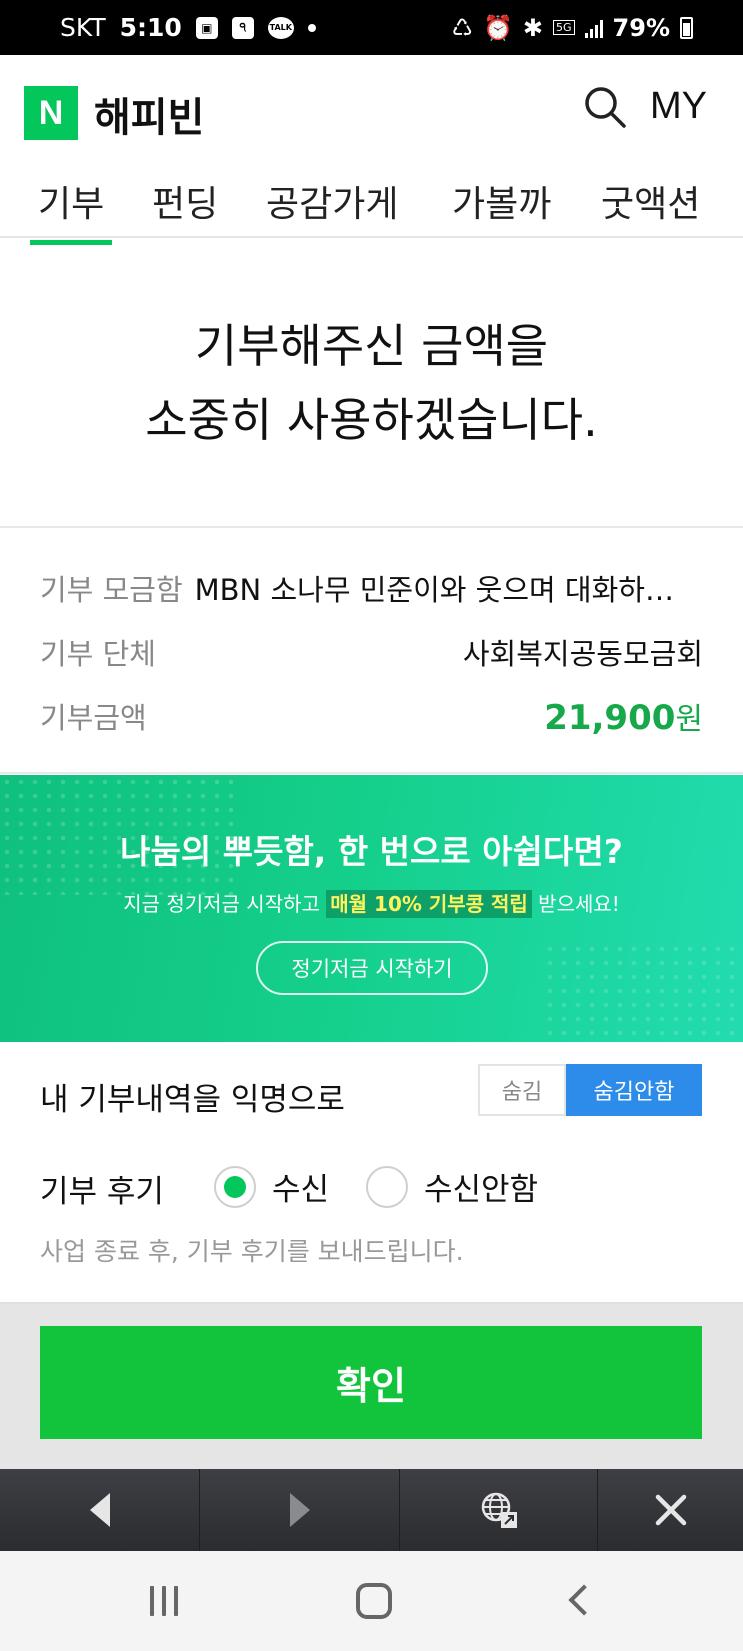 The width and height of the screenshot is (743, 1651). Describe the element at coordinates (522, 1090) in the screenshot. I see `hide-option-button: 숨김` at that location.